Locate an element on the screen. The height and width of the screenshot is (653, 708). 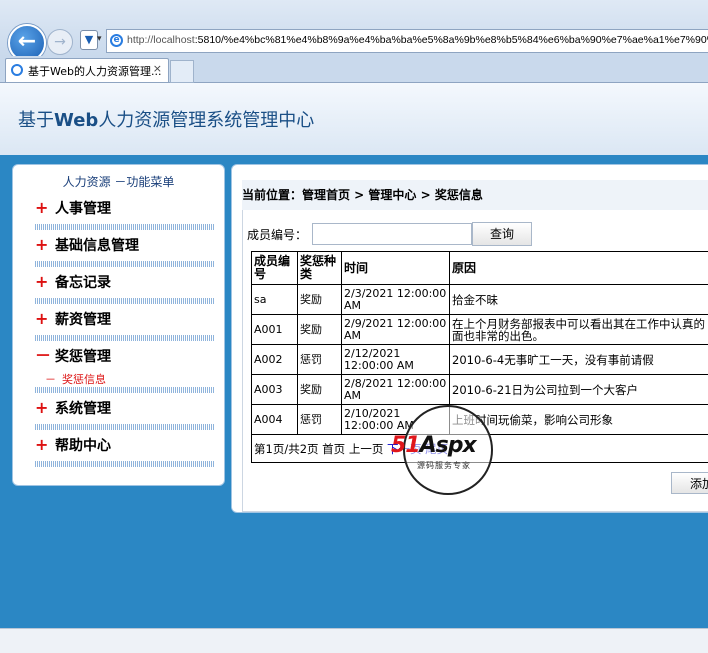
reason-cell: 在上个月财务部报表中可以看出其在工作中认真的面也非常的出色。 is located at coordinates (579, 330).